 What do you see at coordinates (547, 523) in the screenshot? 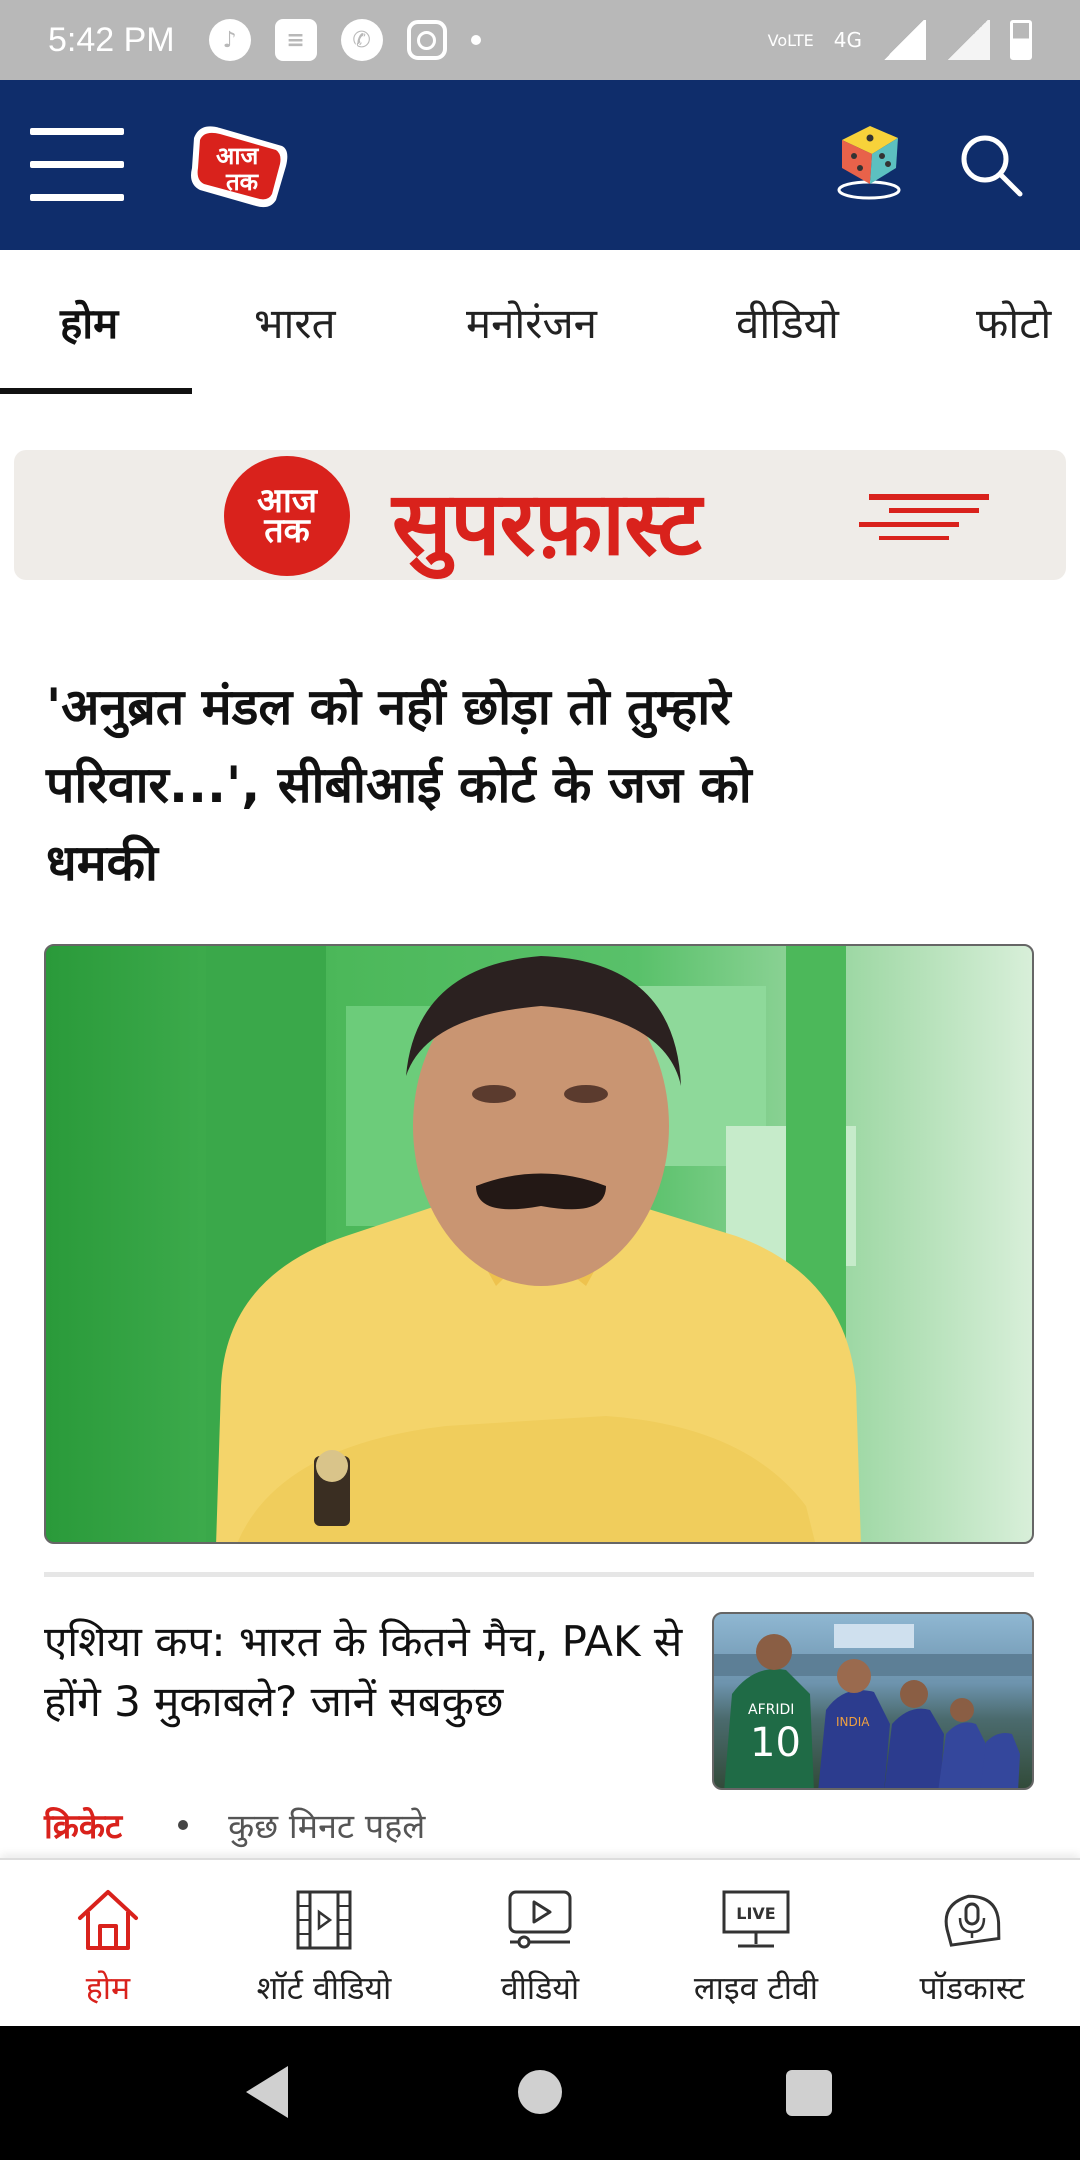
I see `banner-title: सुपरफ़ास्ट` at bounding box center [547, 523].